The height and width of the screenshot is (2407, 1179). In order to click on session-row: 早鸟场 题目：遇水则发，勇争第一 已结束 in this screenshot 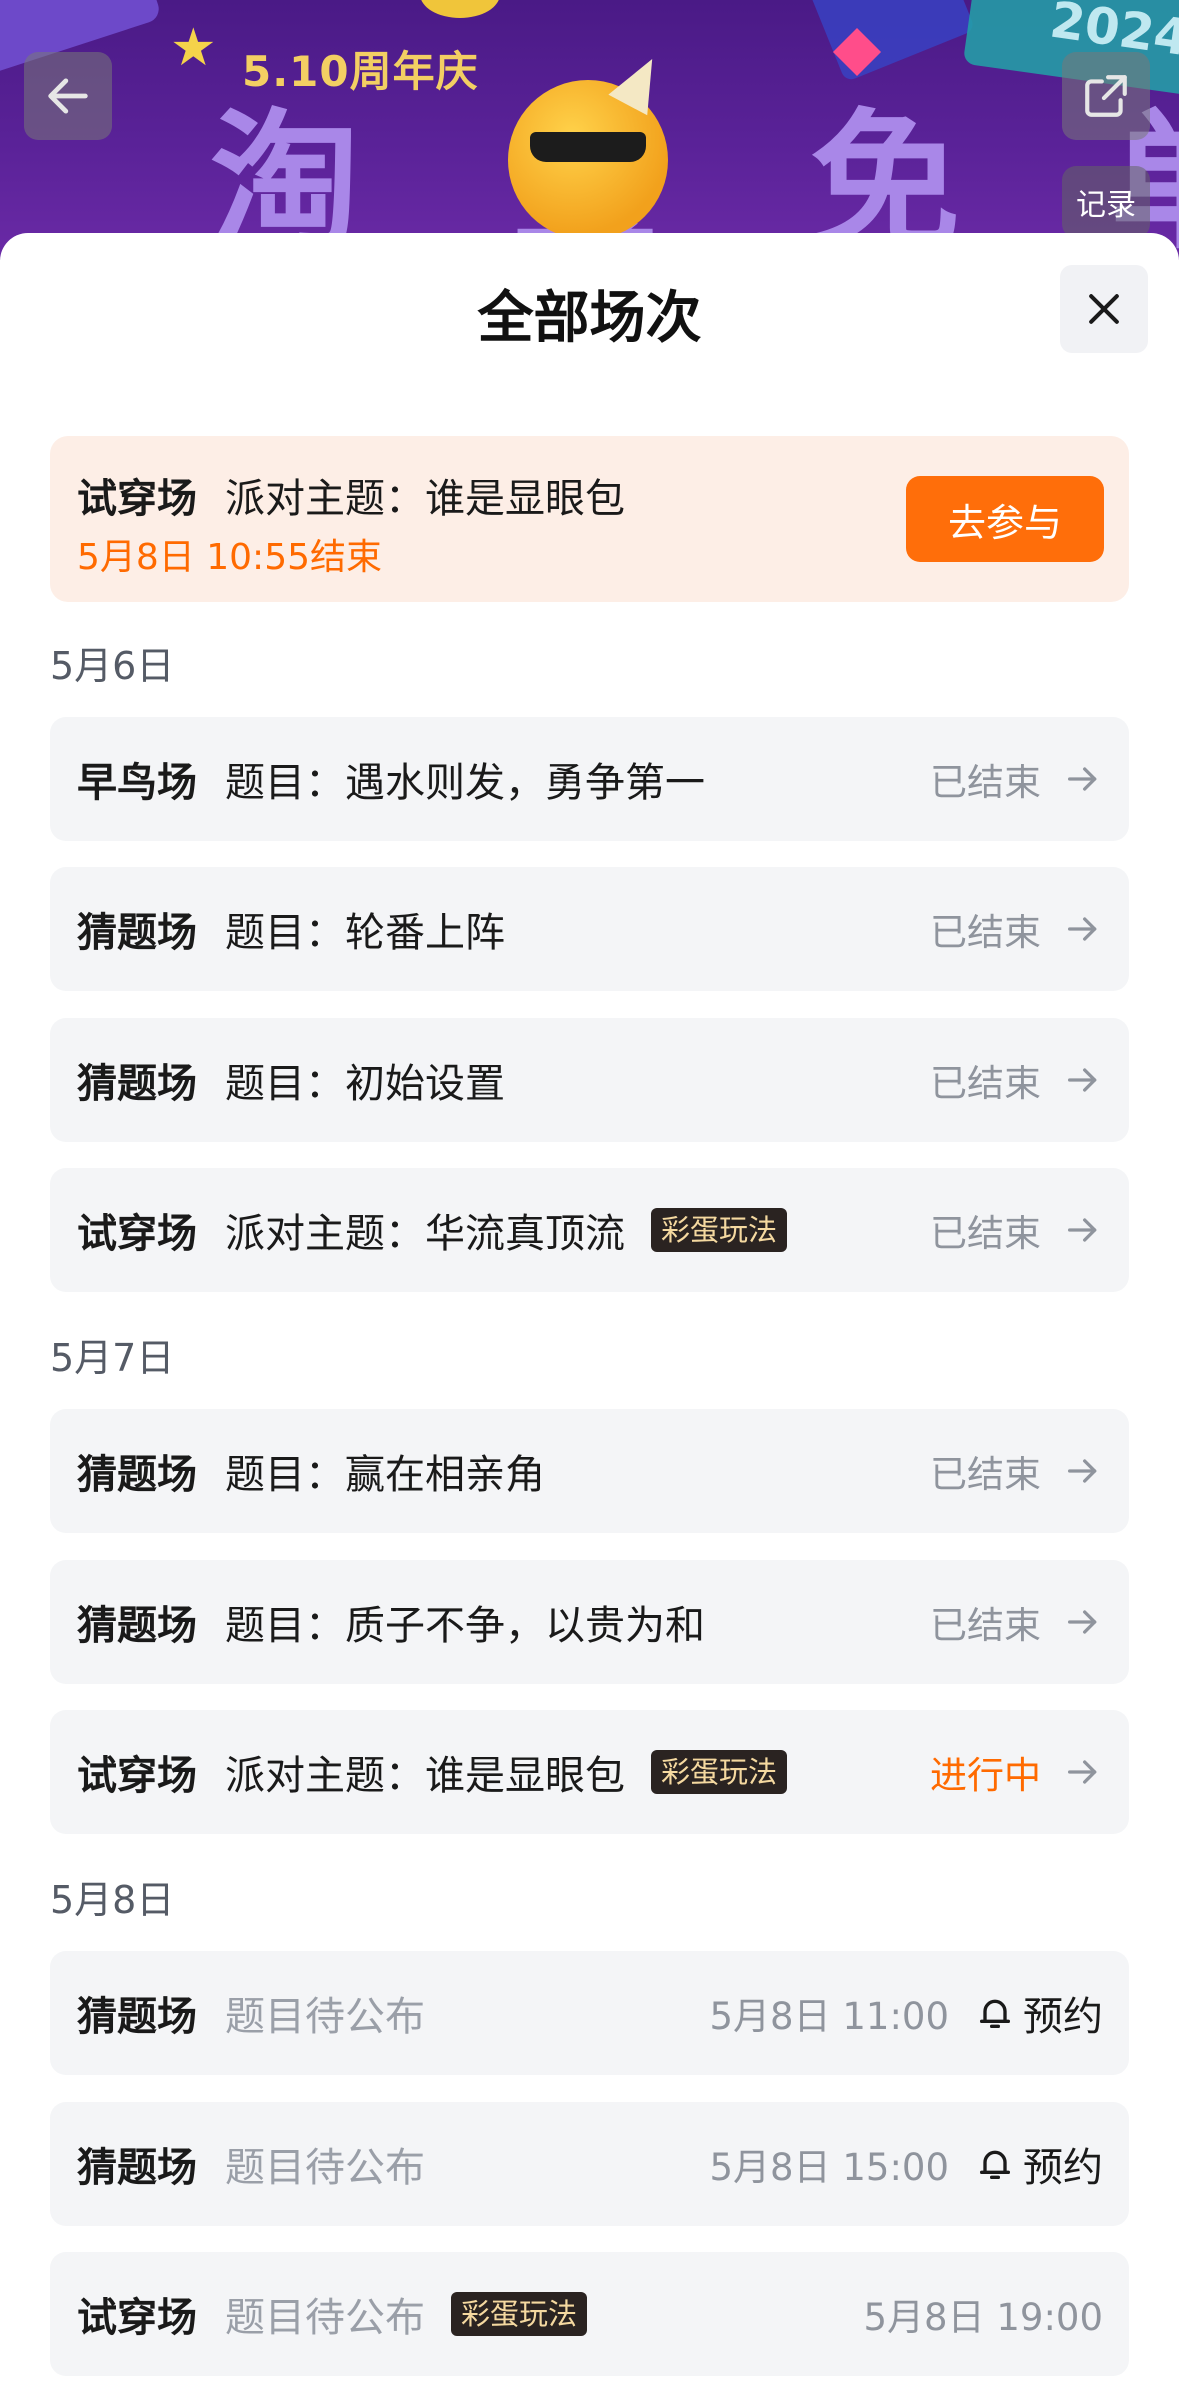, I will do `click(589, 779)`.